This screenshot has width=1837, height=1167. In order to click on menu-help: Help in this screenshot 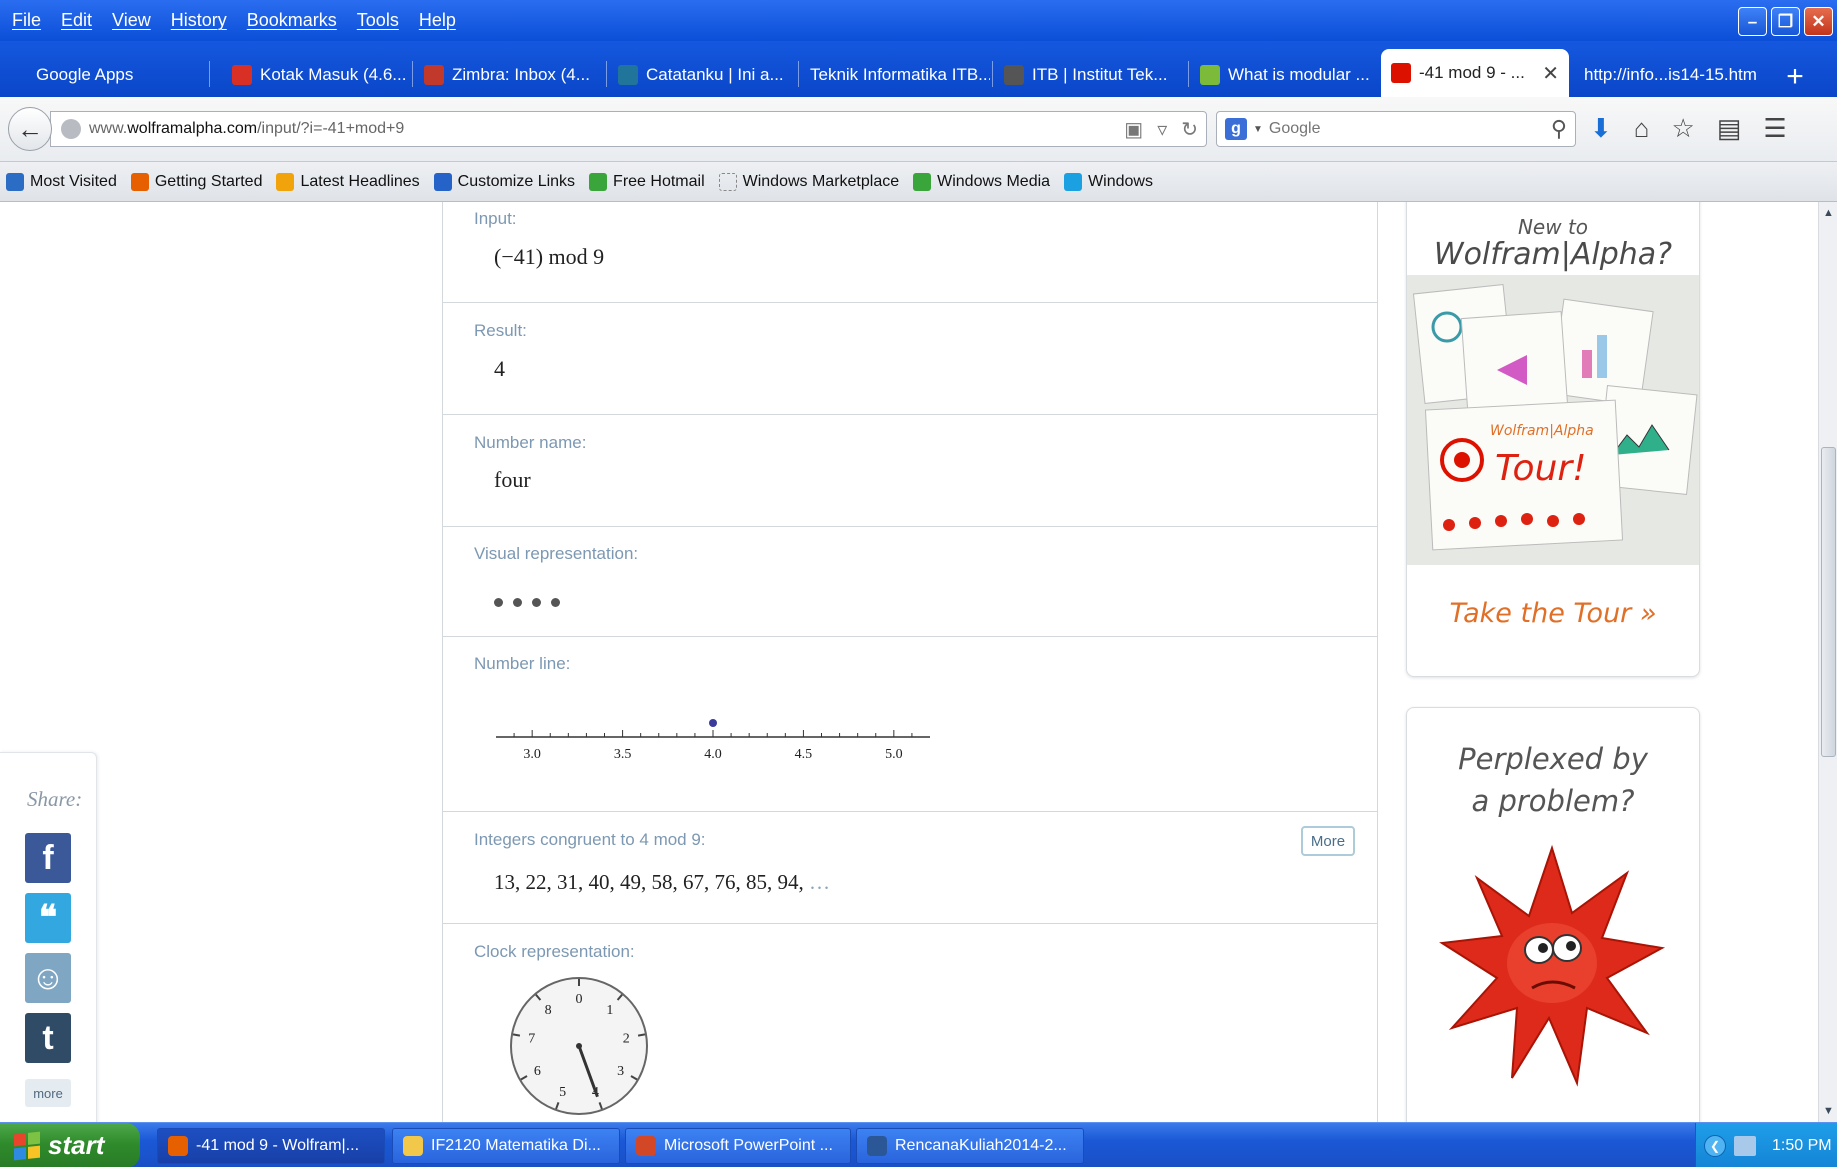, I will do `click(437, 20)`.